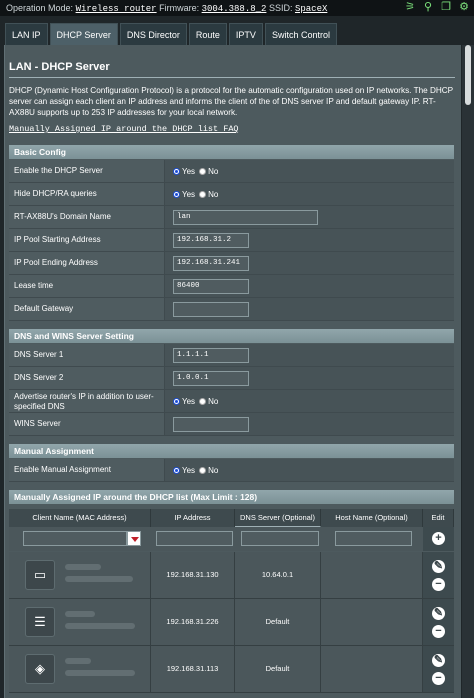 The width and height of the screenshot is (474, 698). Describe the element at coordinates (40, 8) in the screenshot. I see `operation-mode-label: Operation Mode:` at that location.